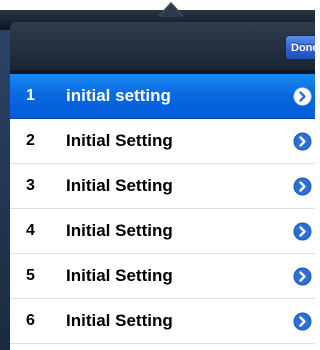 This screenshot has height=350, width=320. I want to click on row-number: 4, so click(30, 230).